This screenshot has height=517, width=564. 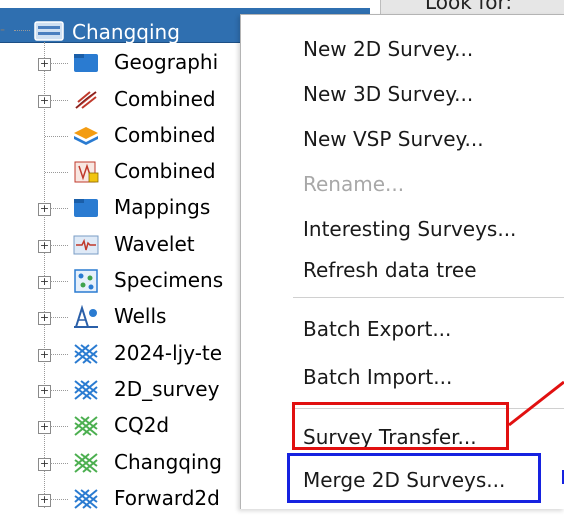 I want to click on annotation-arrow-line, so click(x=536, y=403).